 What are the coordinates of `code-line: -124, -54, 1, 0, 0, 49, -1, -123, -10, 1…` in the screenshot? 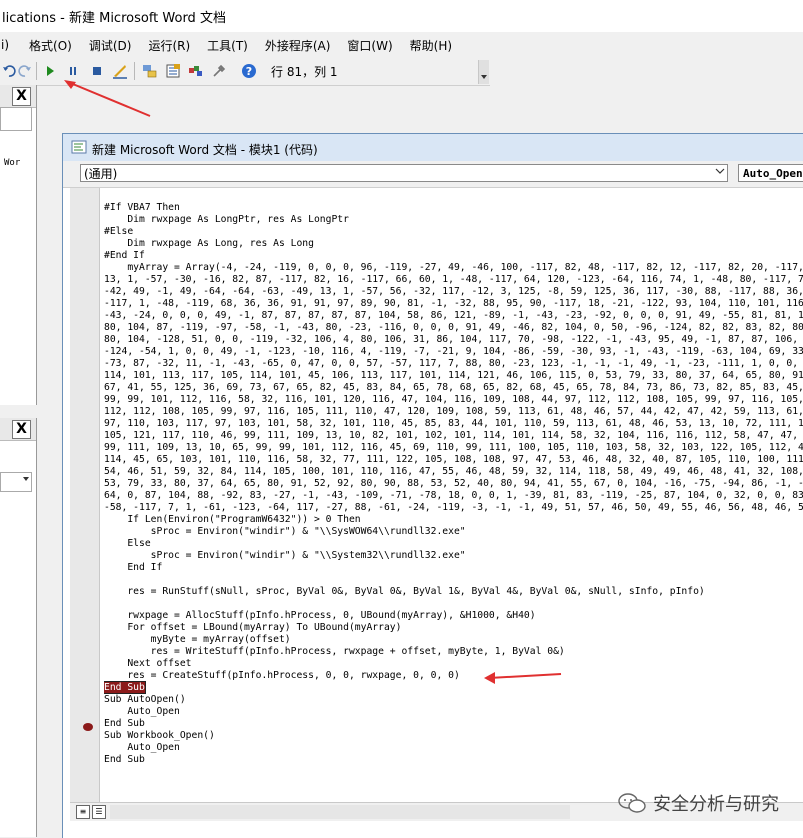 It's located at (453, 352).